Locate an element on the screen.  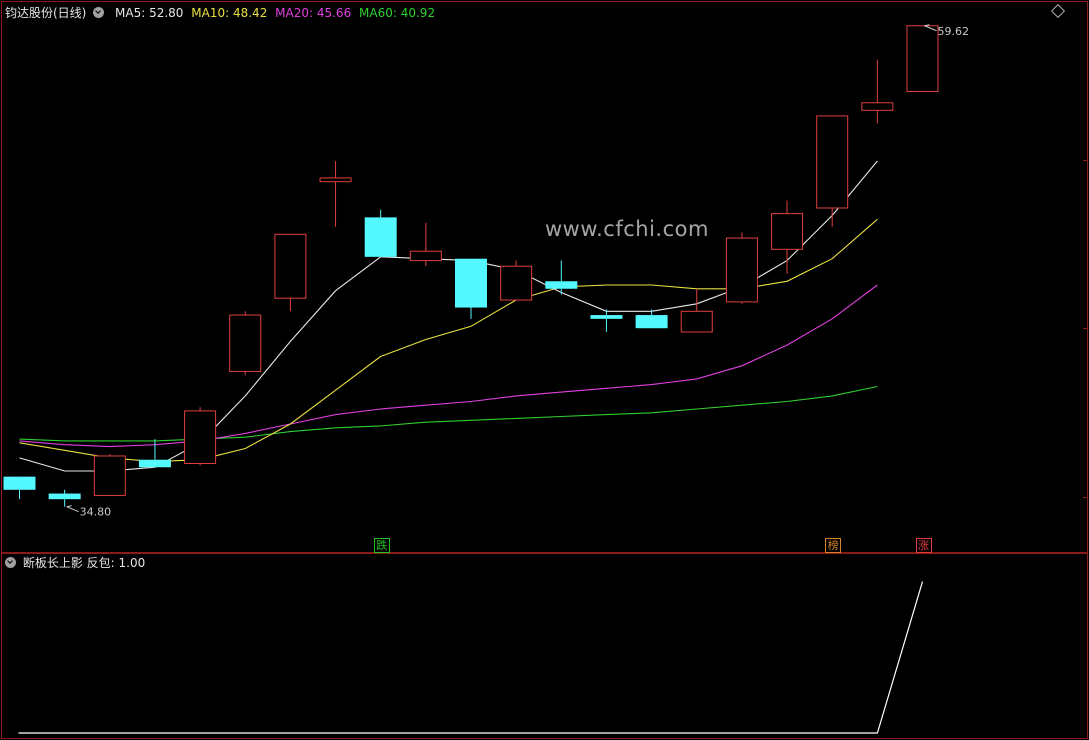
signal-tag: 涨 is located at coordinates (923, 545).